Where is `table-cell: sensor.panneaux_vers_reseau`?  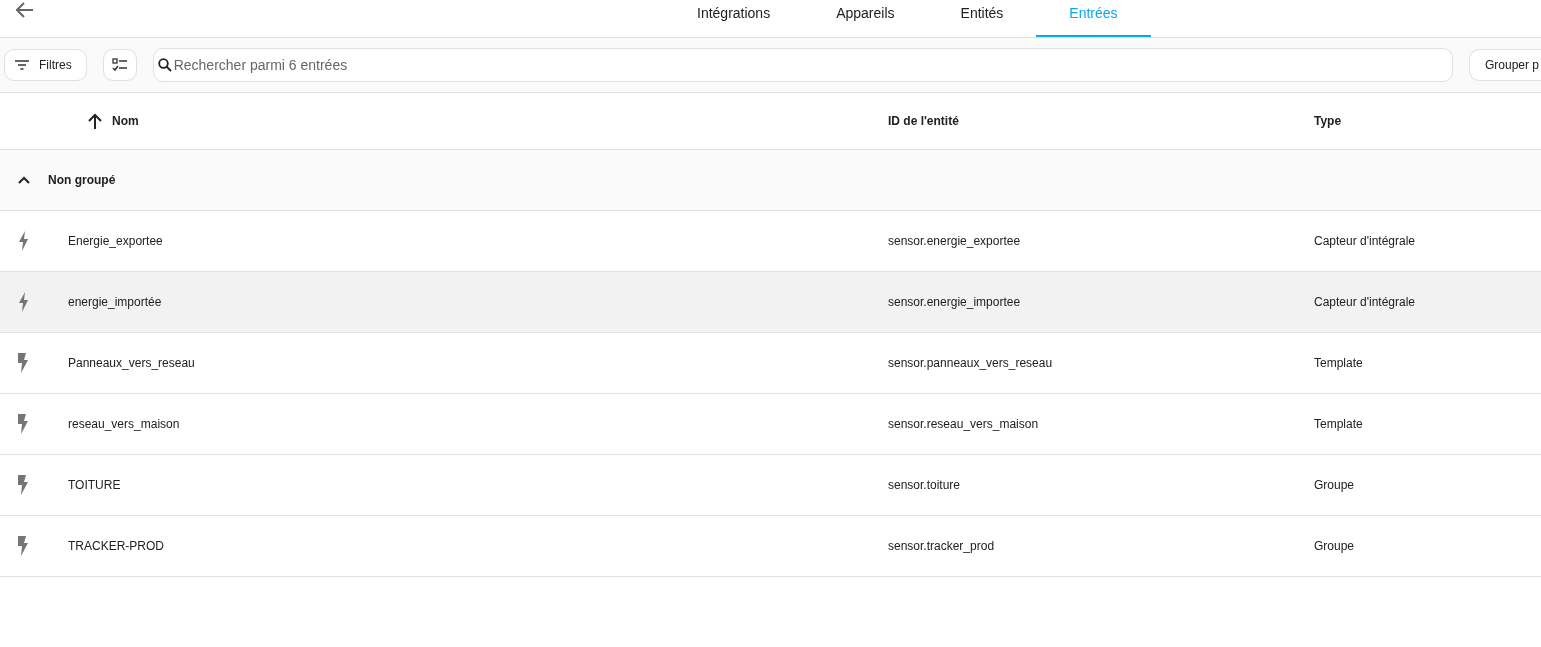 table-cell: sensor.panneaux_vers_reseau is located at coordinates (970, 363).